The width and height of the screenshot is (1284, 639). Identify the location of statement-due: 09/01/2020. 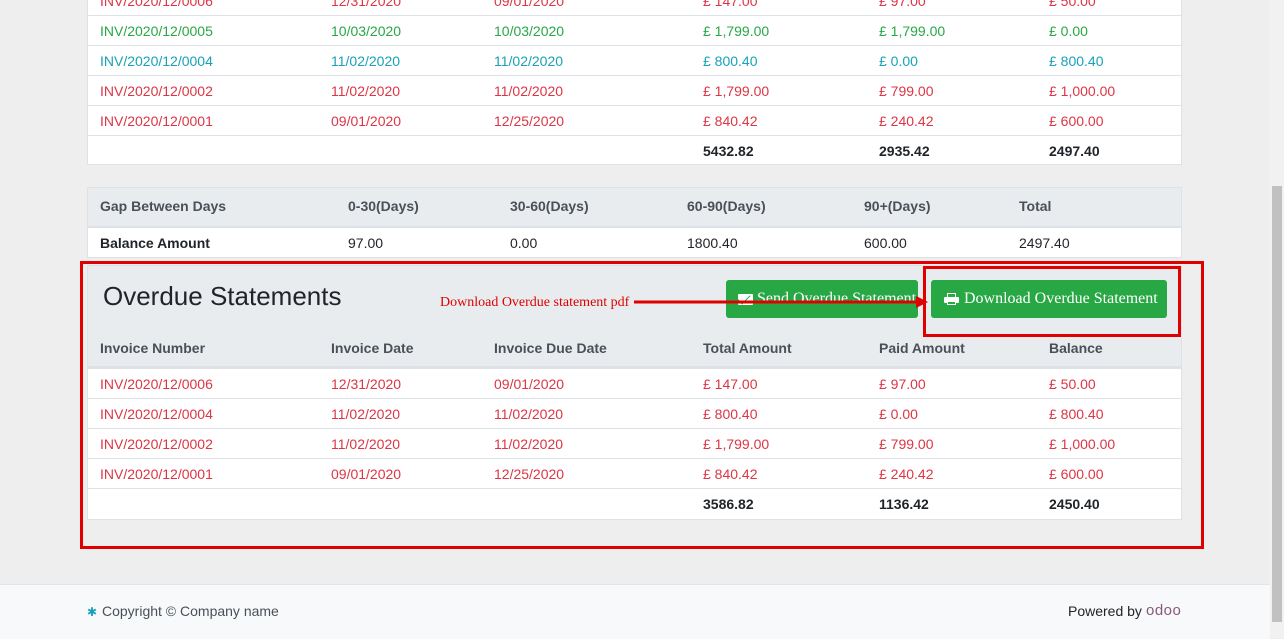
(529, 4).